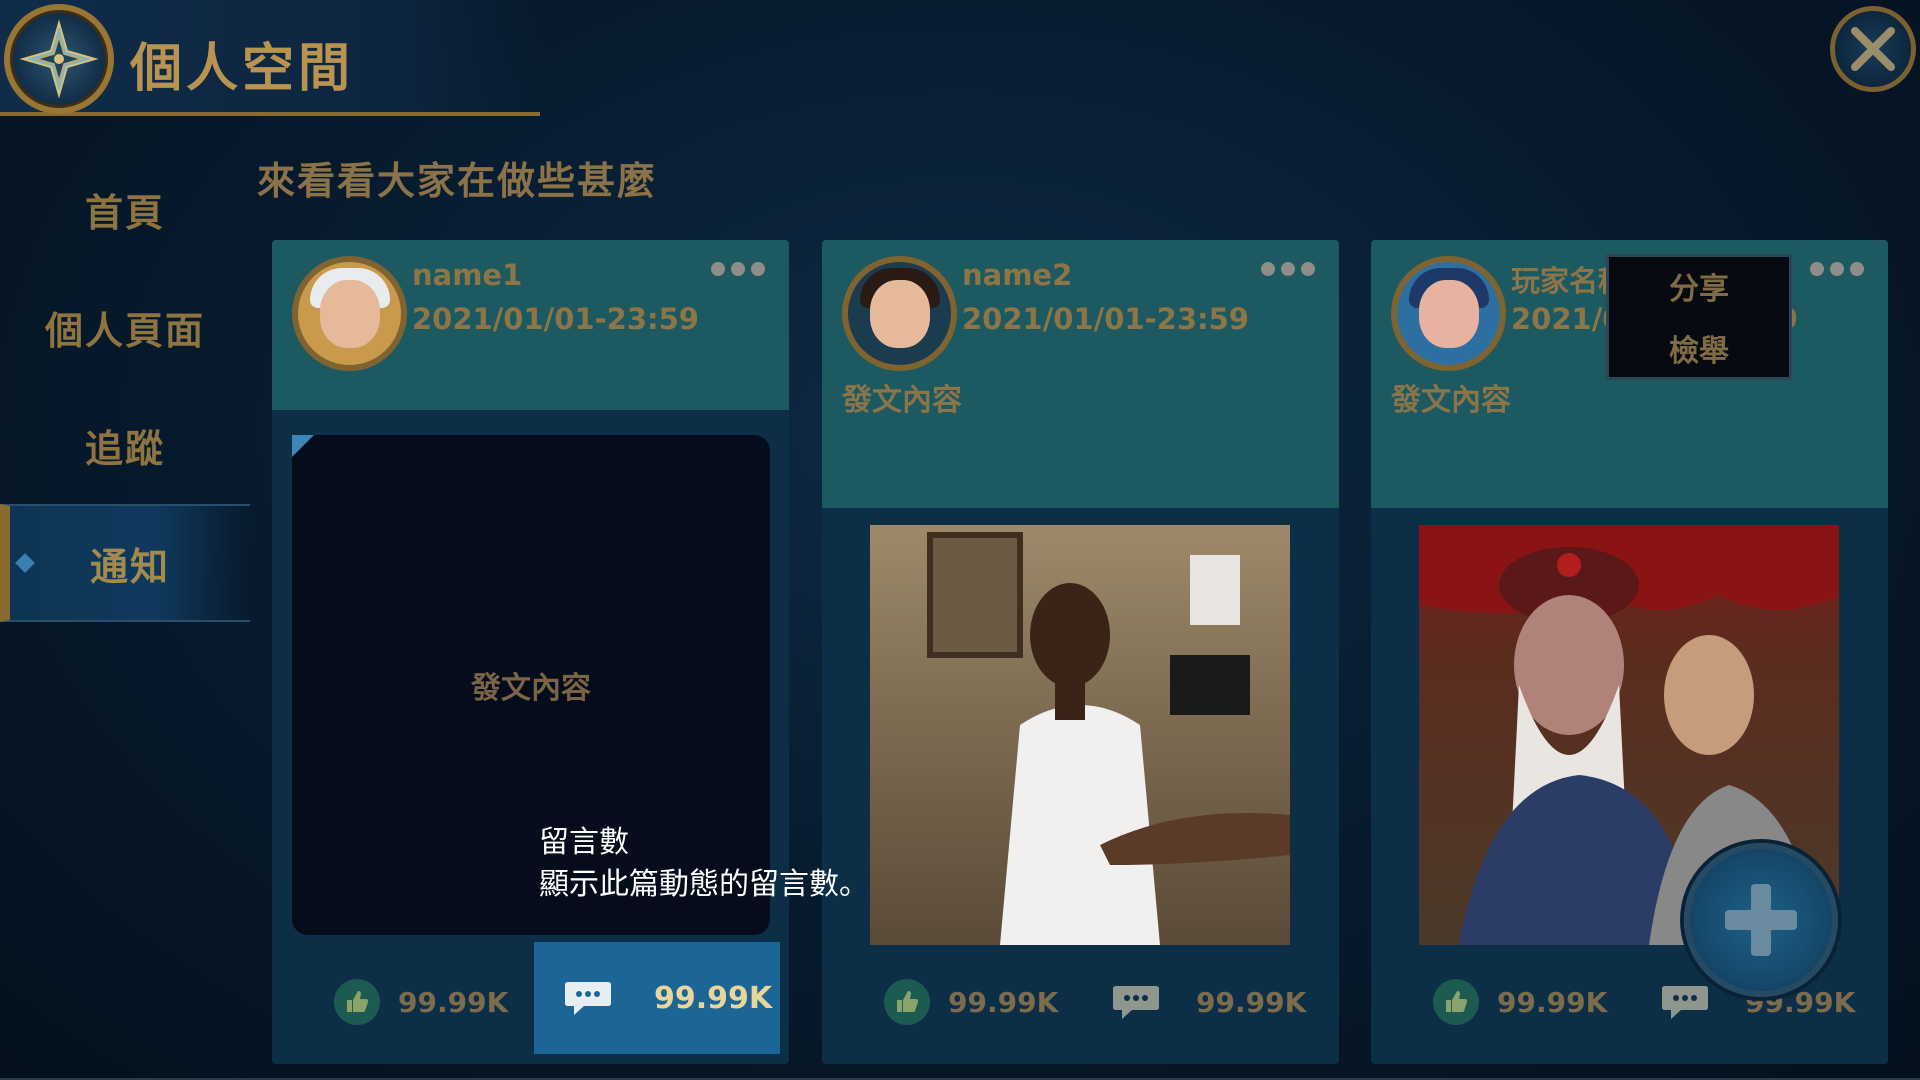  I want to click on menu-item-report: 檢舉, so click(1699, 348).